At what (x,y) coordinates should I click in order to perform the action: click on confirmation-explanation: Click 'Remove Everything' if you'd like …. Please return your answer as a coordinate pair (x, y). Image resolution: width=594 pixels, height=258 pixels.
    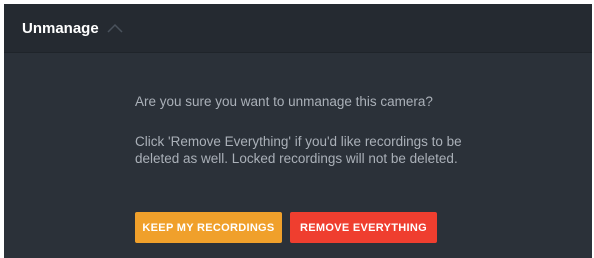
    Looking at the image, I should click on (298, 150).